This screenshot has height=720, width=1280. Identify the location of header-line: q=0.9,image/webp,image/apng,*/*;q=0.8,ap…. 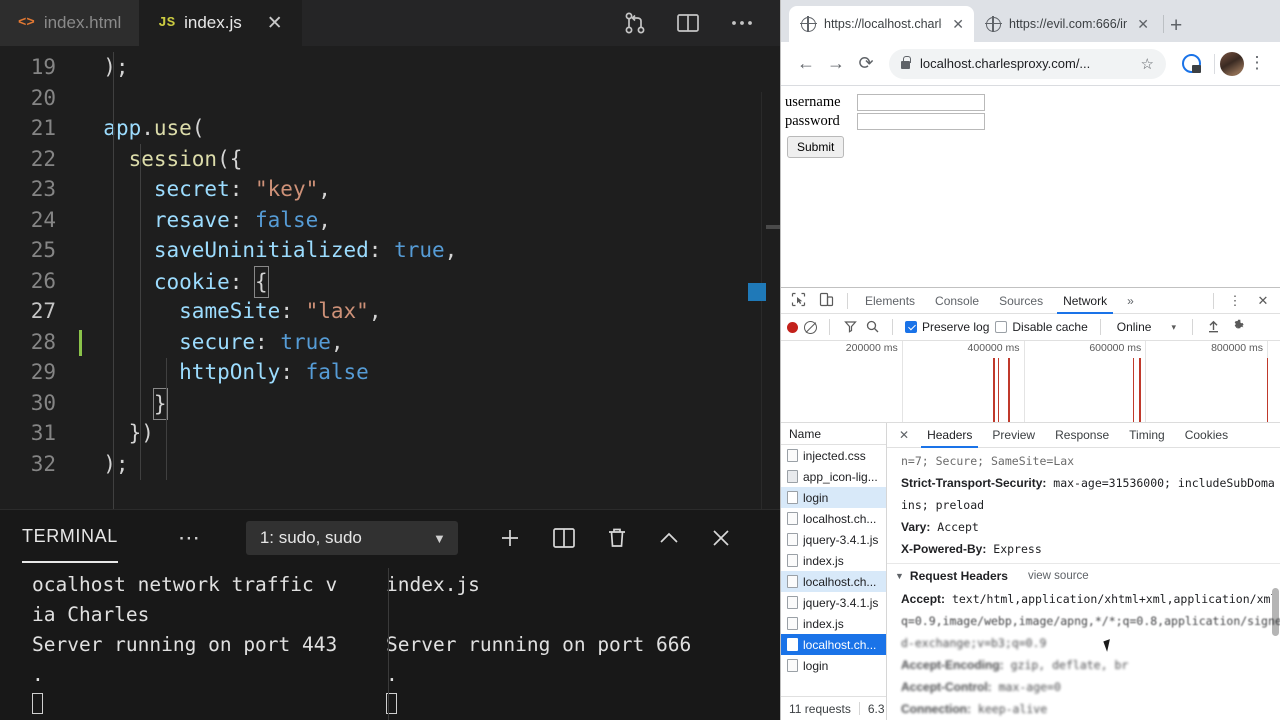
(1083, 621).